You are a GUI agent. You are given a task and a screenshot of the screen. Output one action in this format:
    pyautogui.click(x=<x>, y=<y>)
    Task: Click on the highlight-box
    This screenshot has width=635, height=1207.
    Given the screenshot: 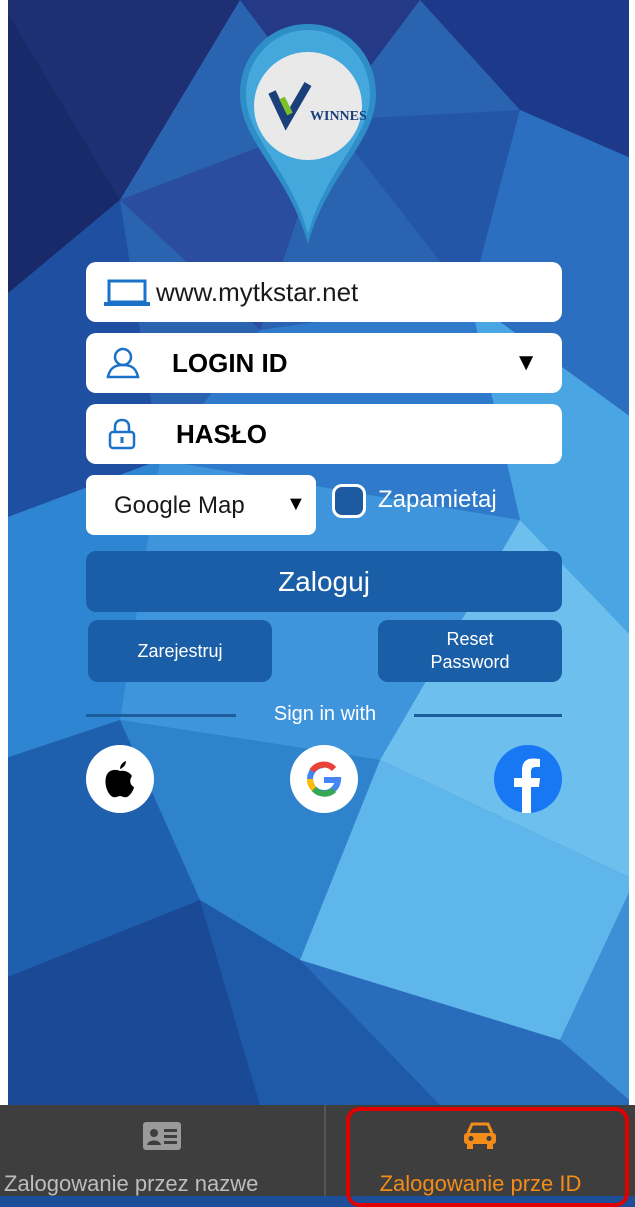 What is the action you would take?
    pyautogui.click(x=487, y=1157)
    